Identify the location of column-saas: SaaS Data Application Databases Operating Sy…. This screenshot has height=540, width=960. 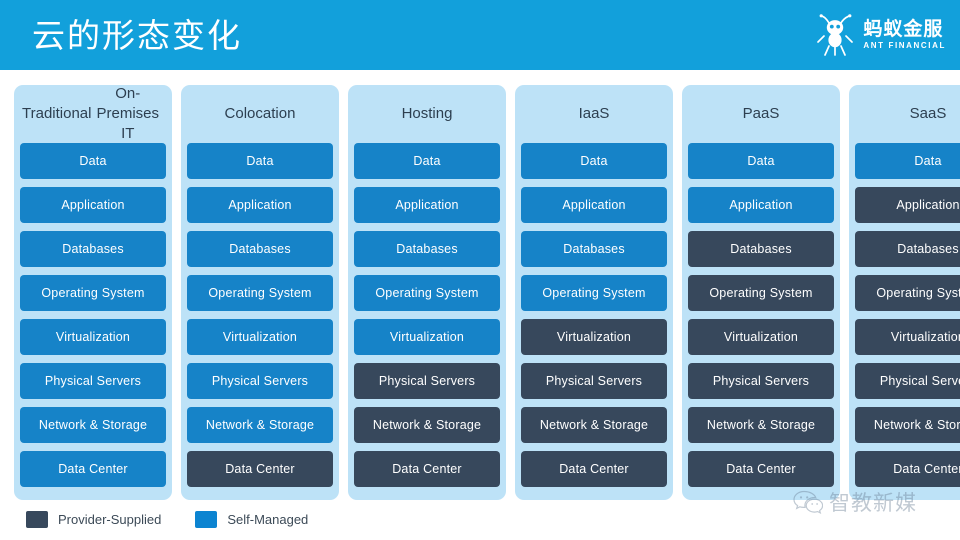
(904, 292).